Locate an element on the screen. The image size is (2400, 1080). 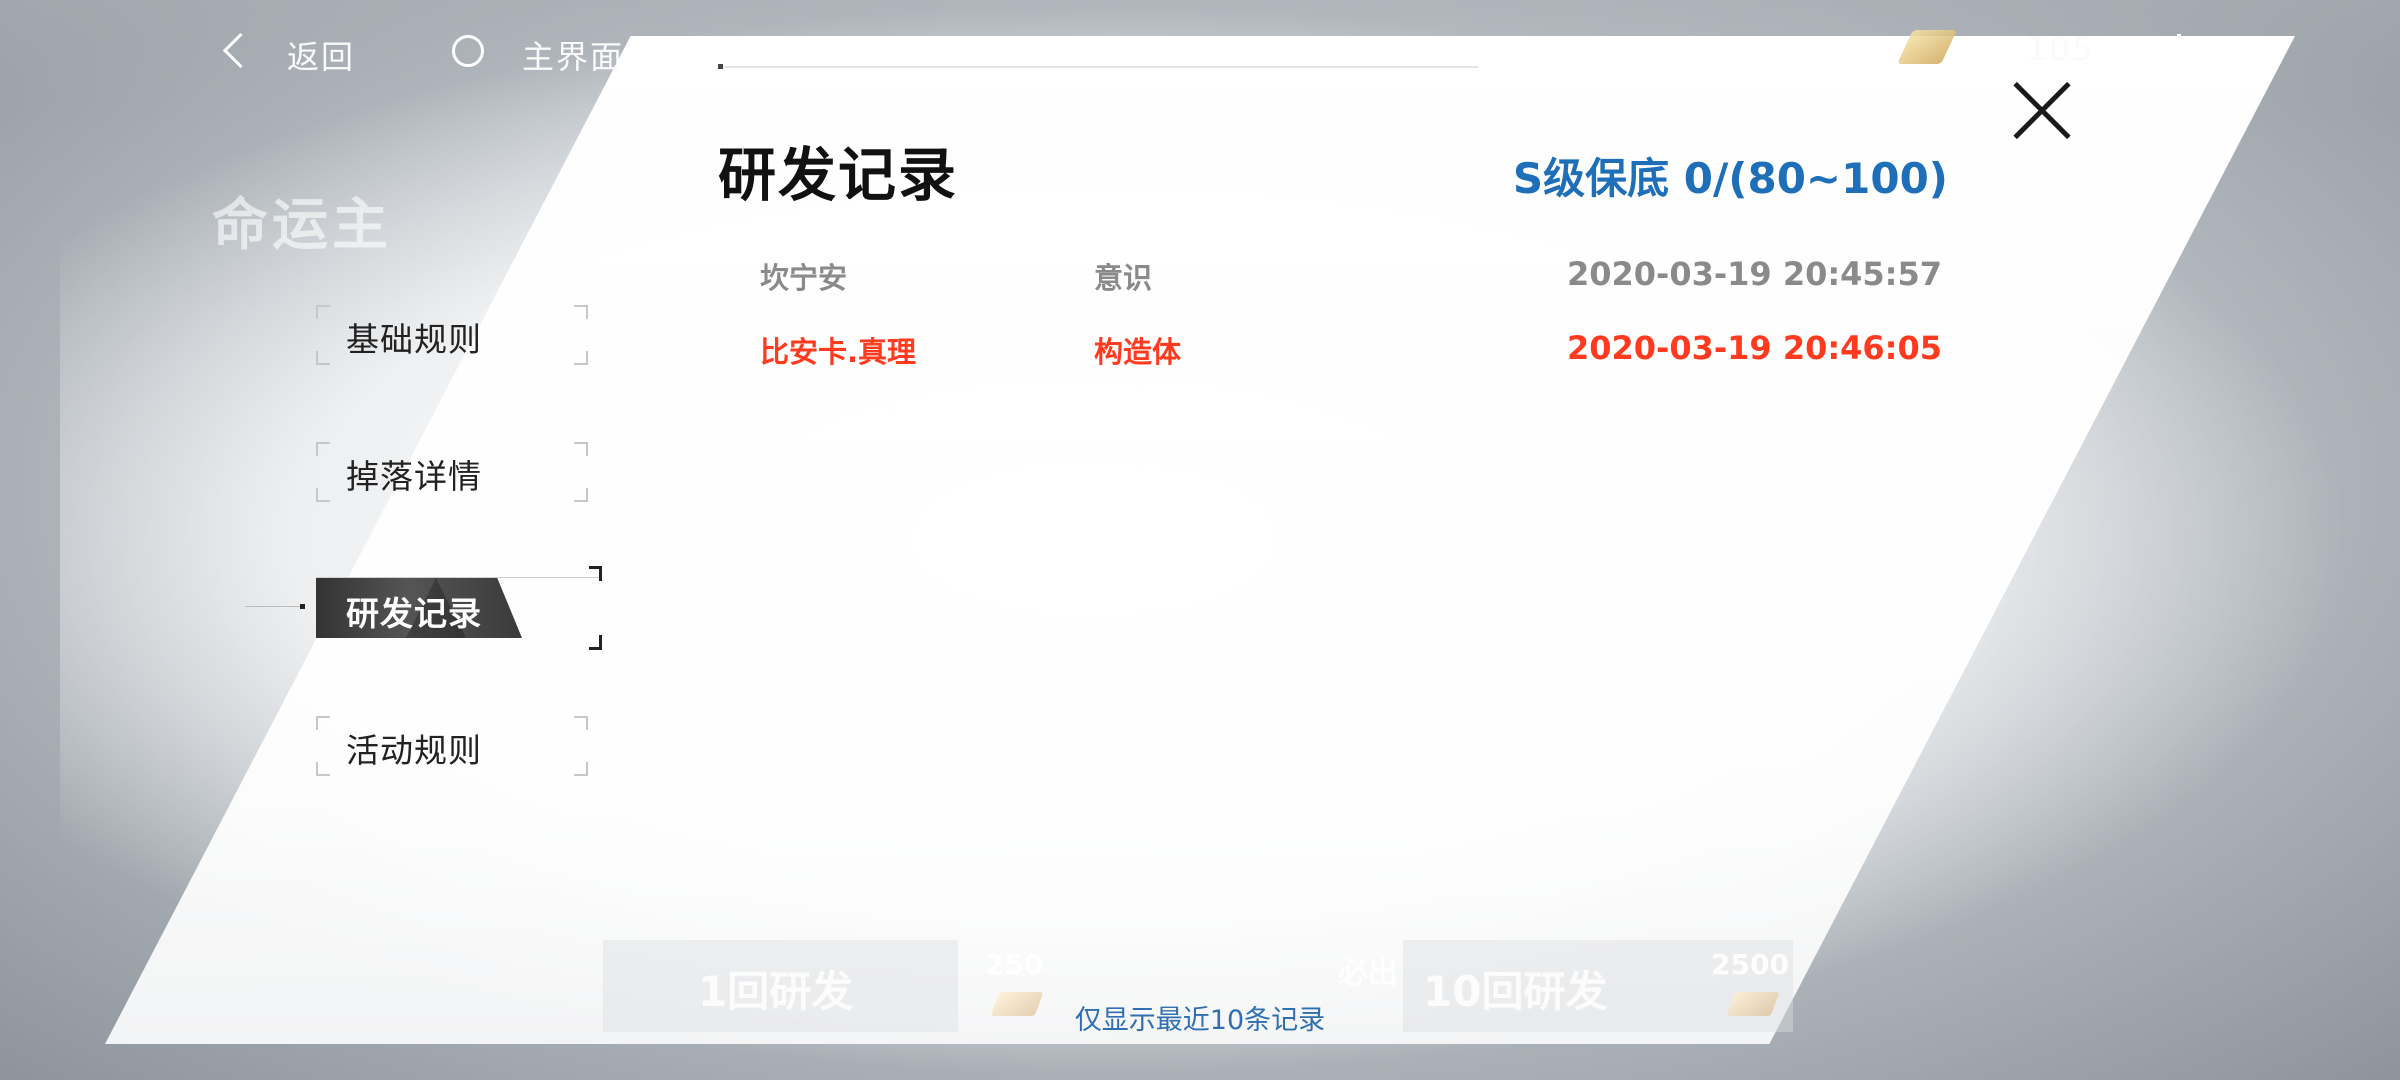
divider-dot is located at coordinates (720, 66).